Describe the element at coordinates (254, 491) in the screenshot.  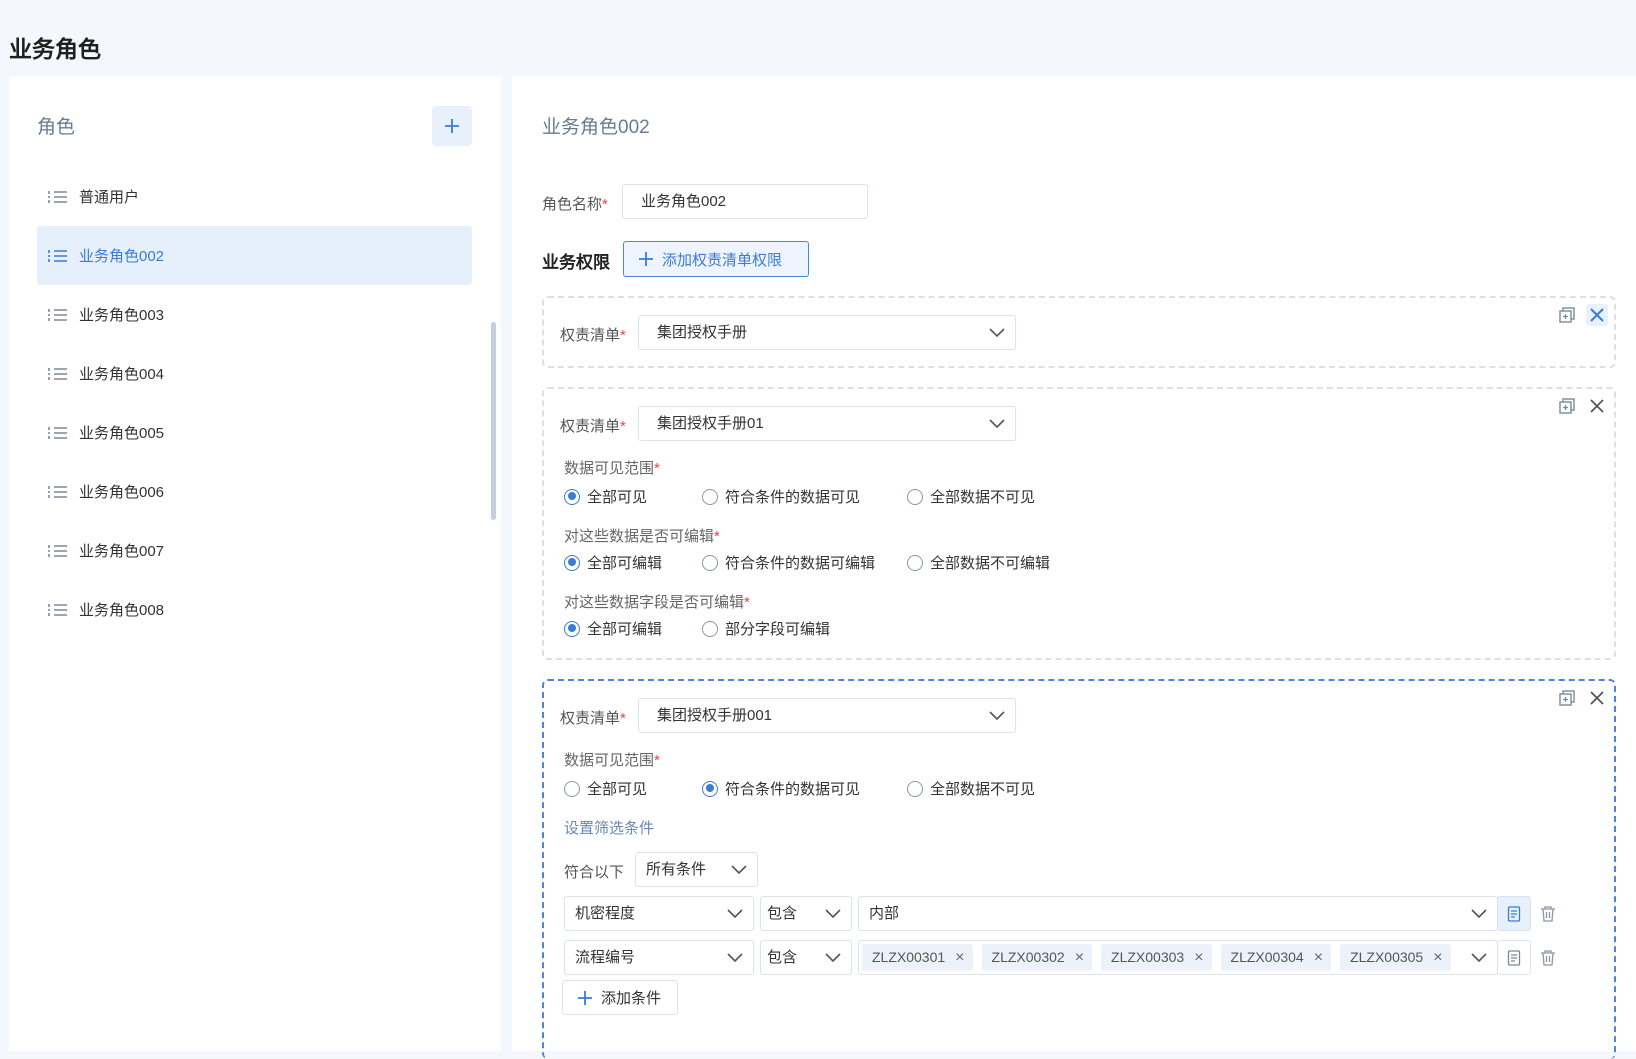
I see `role-list-item: 业务角色006` at that location.